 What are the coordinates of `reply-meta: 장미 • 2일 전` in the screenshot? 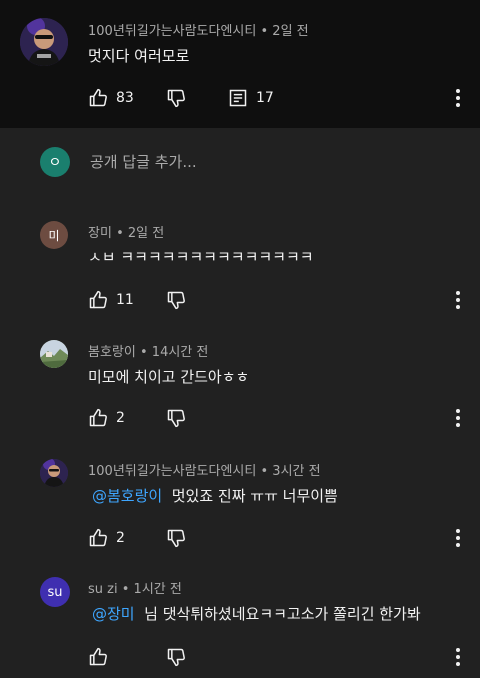 It's located at (126, 231).